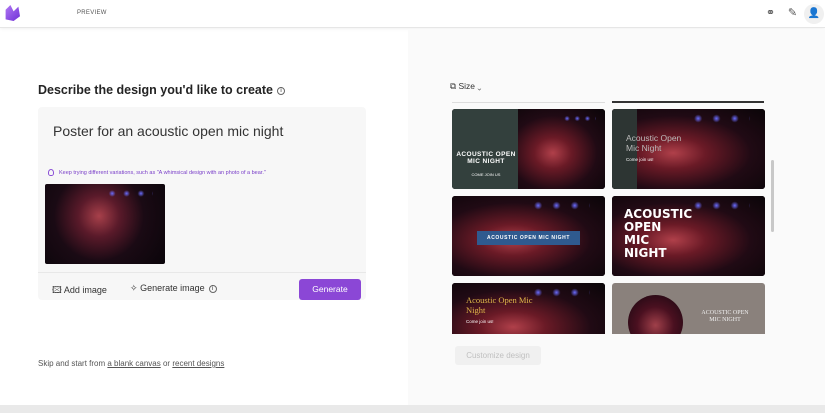 This screenshot has width=825, height=413. Describe the element at coordinates (330, 289) in the screenshot. I see `generate-button: Generate` at that location.